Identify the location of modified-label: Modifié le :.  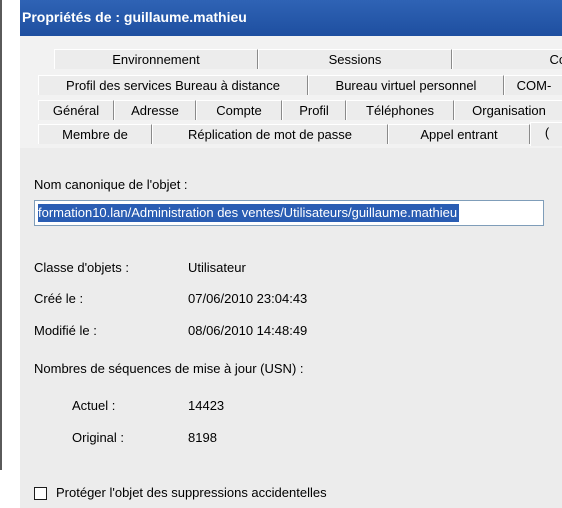
(65, 330).